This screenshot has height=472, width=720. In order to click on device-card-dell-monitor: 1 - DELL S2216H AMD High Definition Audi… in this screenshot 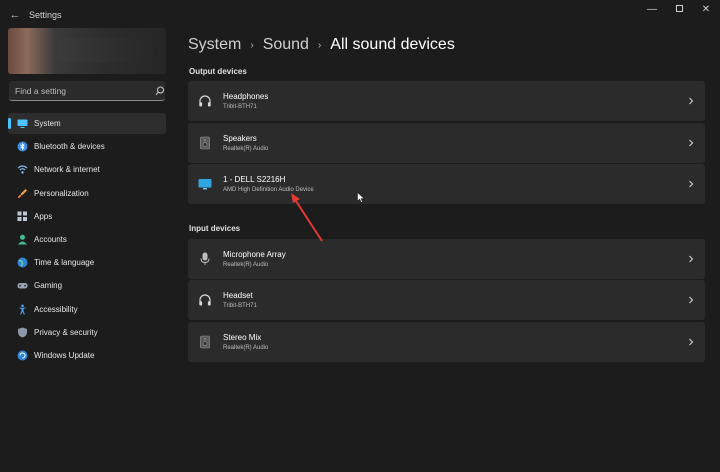, I will do `click(446, 184)`.